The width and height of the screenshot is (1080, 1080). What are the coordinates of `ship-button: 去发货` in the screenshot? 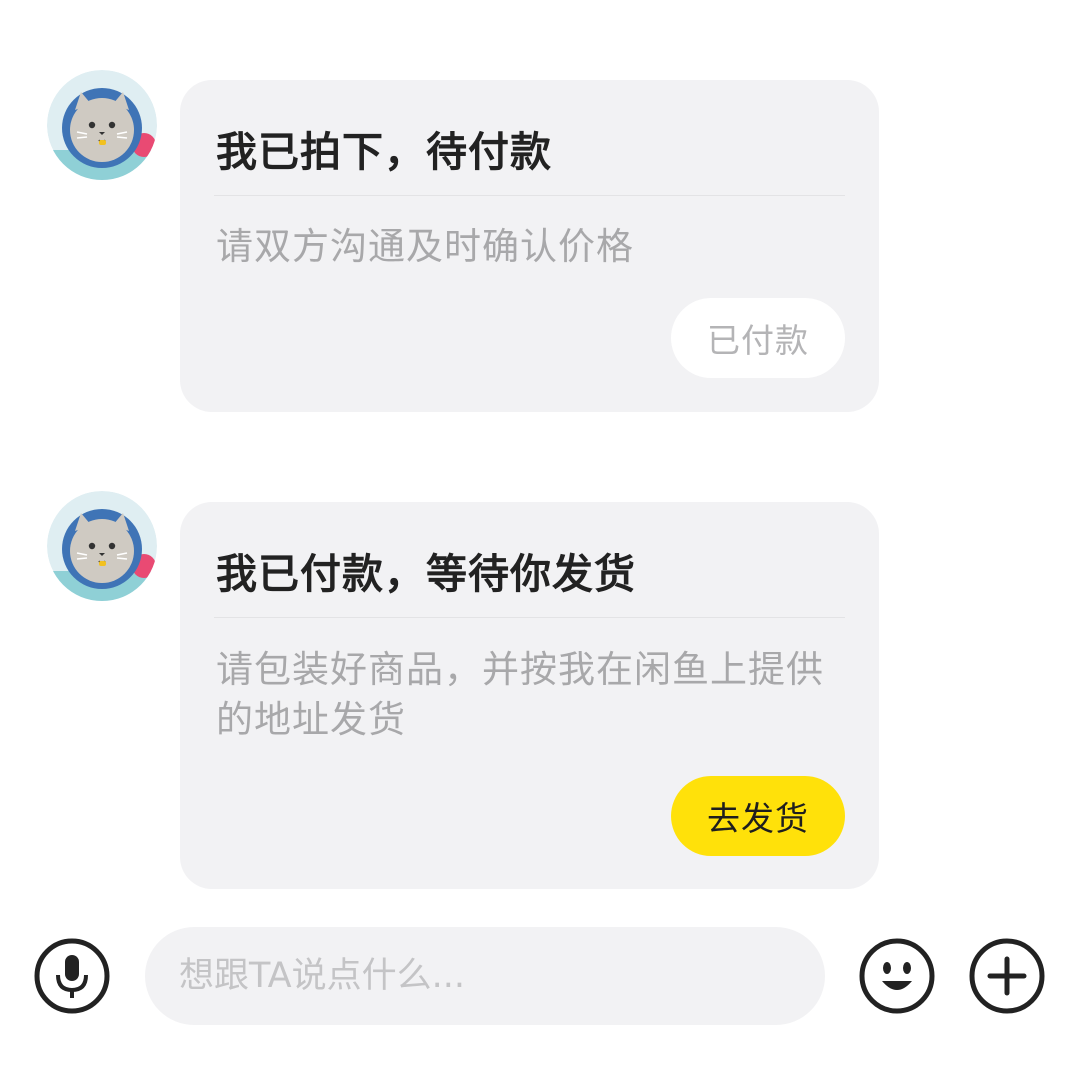 It's located at (758, 816).